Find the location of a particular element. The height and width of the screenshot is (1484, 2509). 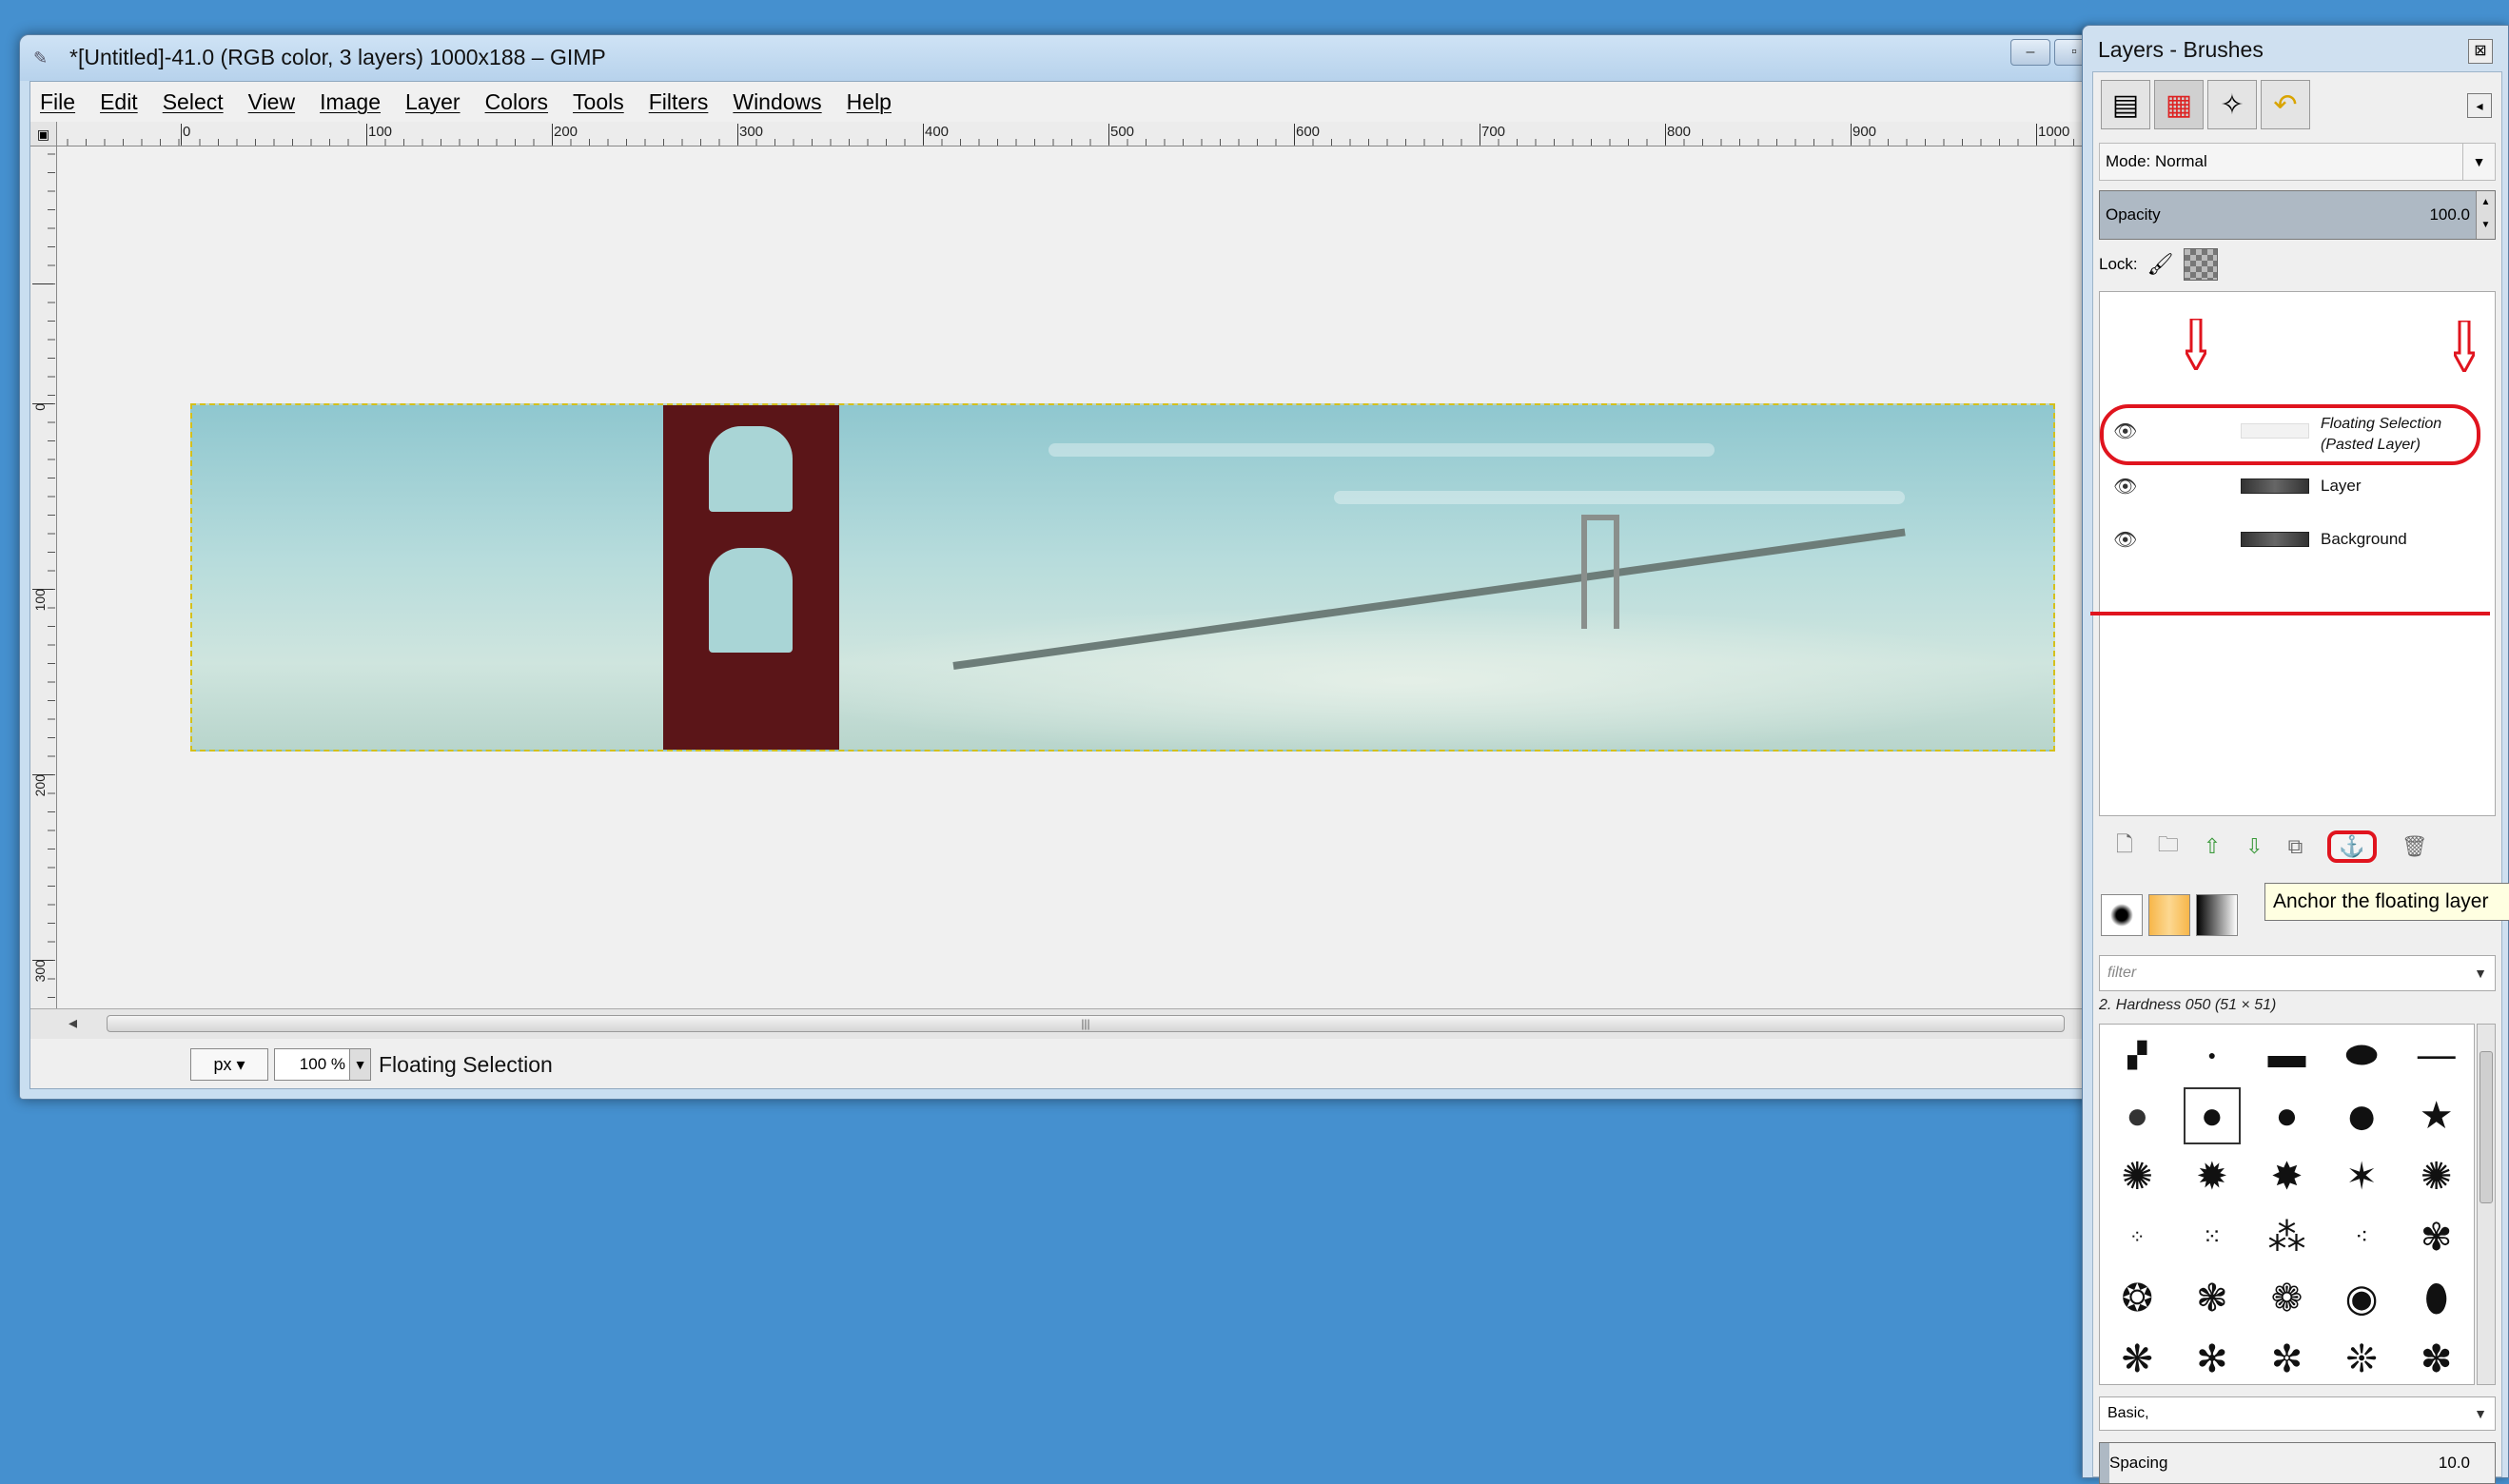

brush-item: ✹ is located at coordinates (2212, 1177).